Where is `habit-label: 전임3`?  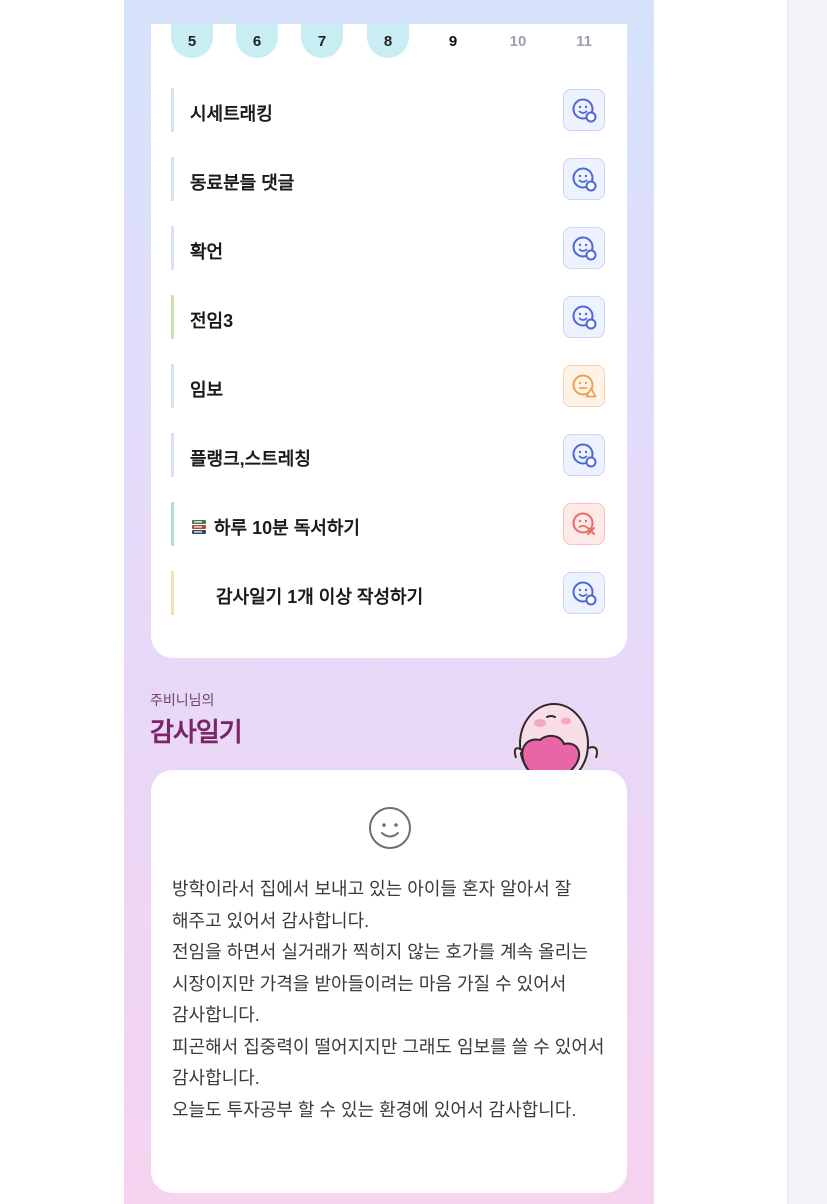 habit-label: 전임3 is located at coordinates (212, 321).